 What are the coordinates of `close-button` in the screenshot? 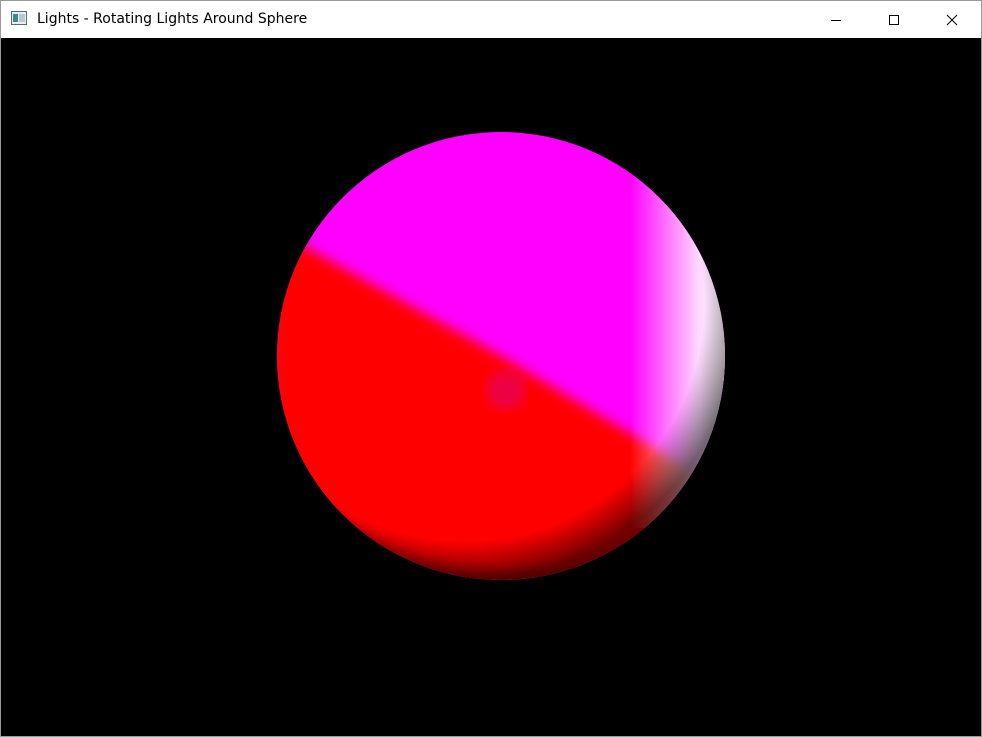 It's located at (952, 19).